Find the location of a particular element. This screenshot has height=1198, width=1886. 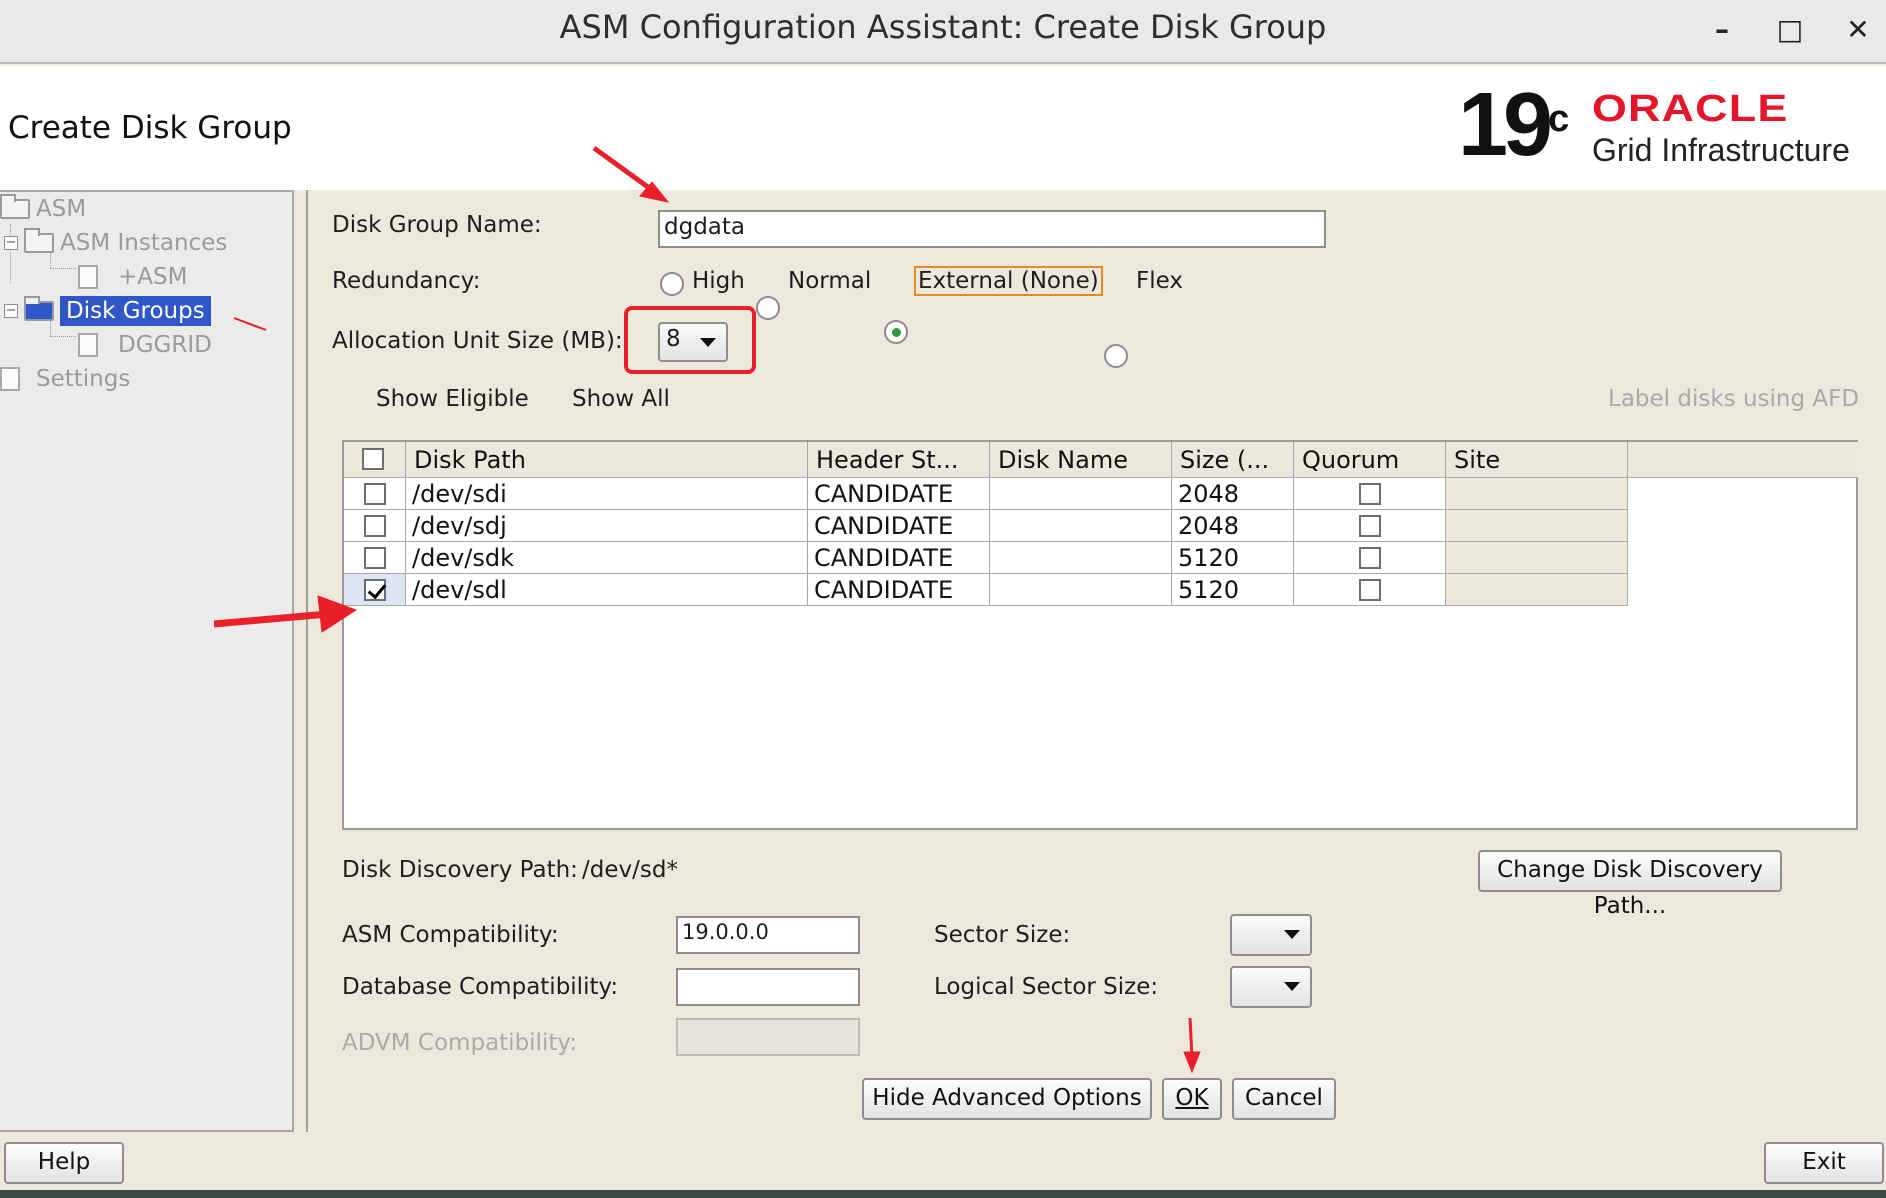

annotation-arrow-disk is located at coordinates (271, 619).